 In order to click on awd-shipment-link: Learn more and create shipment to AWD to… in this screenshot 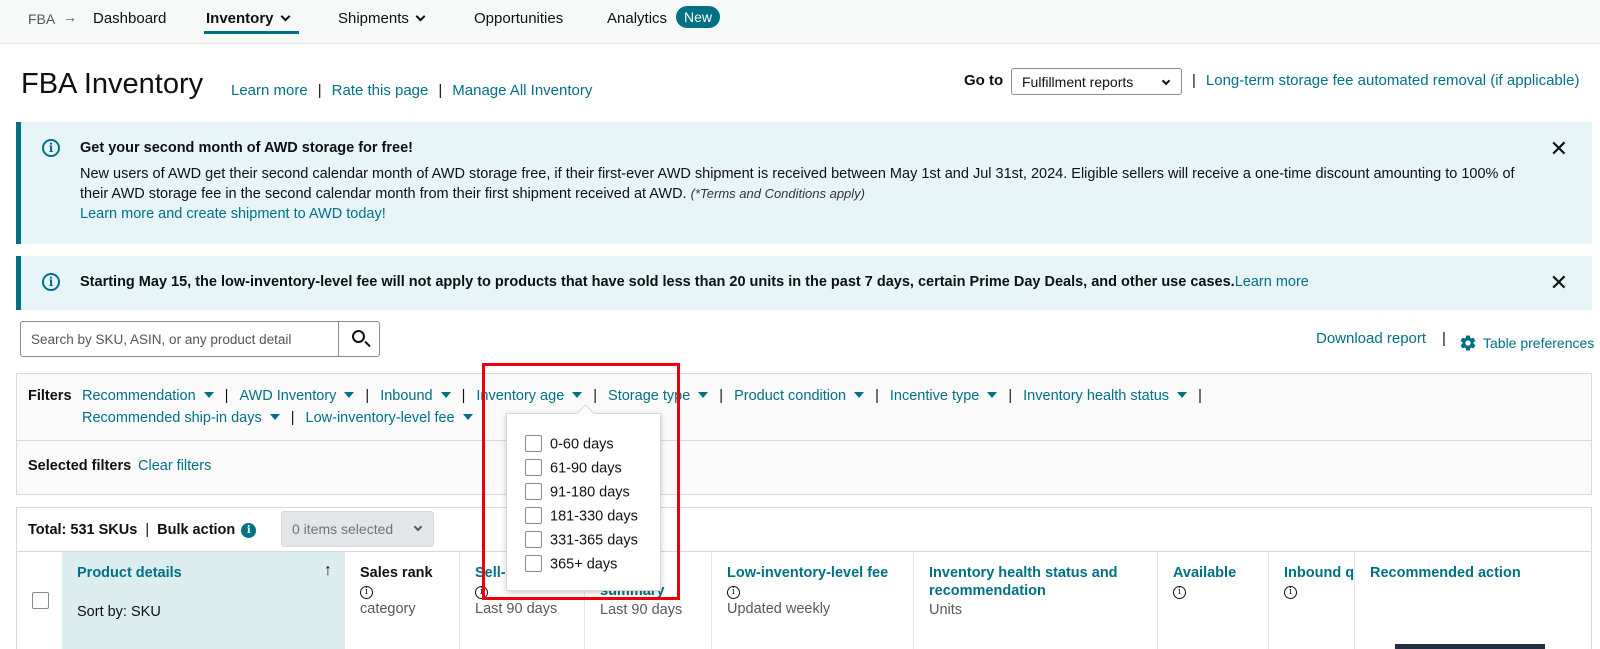, I will do `click(233, 214)`.